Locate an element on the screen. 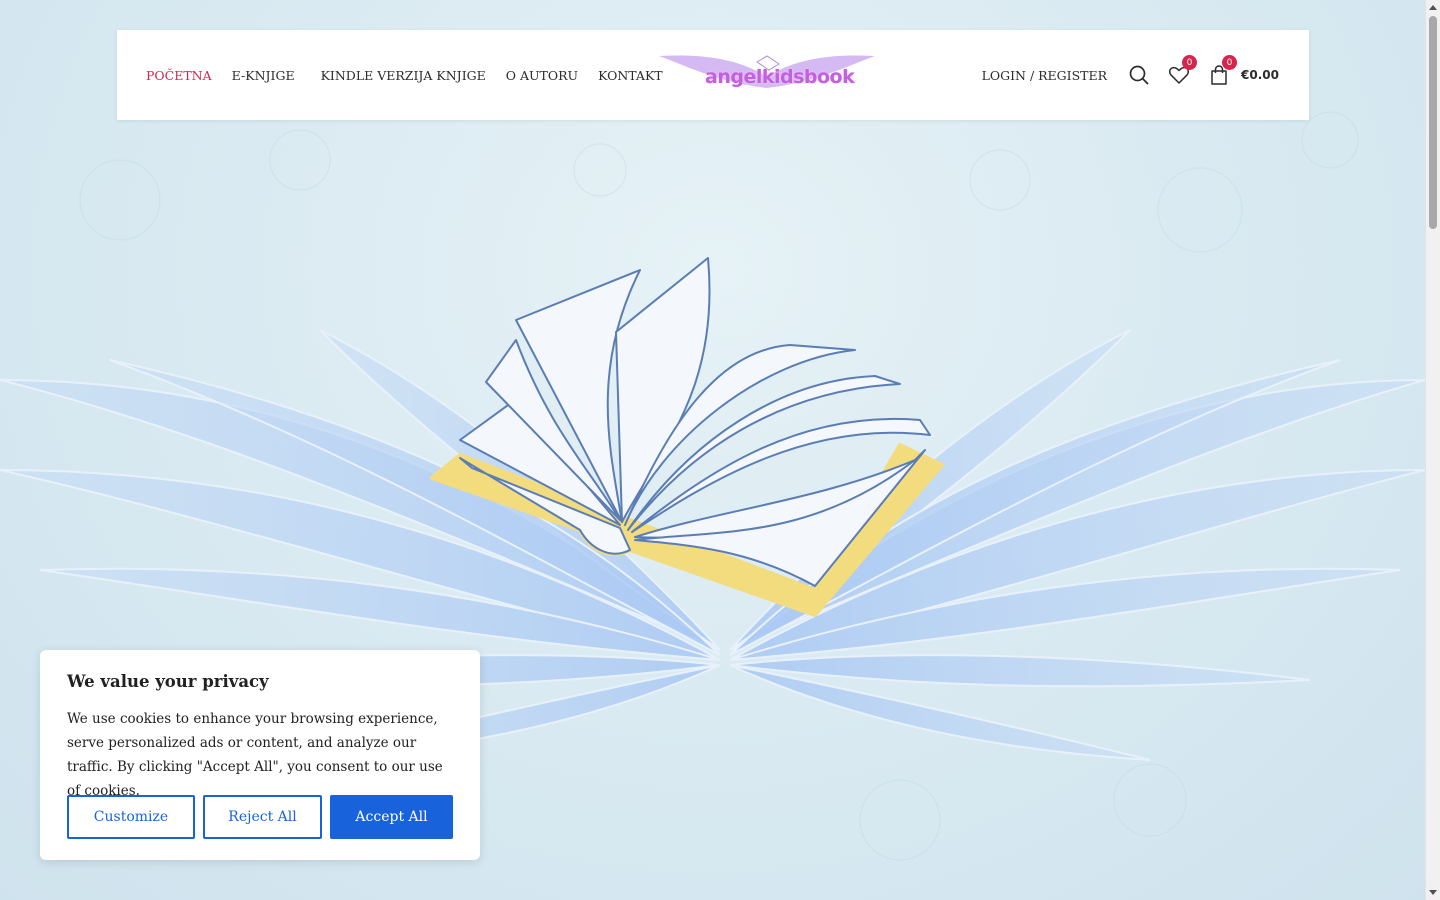 The height and width of the screenshot is (900, 1440). wishlist-count-badge: 0 is located at coordinates (1190, 62).